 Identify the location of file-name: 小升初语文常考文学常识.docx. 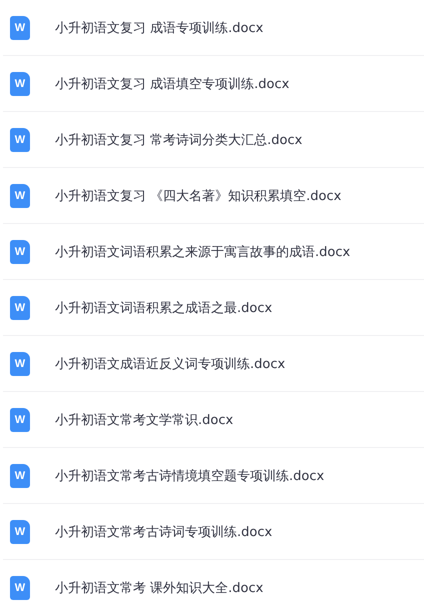
(144, 419).